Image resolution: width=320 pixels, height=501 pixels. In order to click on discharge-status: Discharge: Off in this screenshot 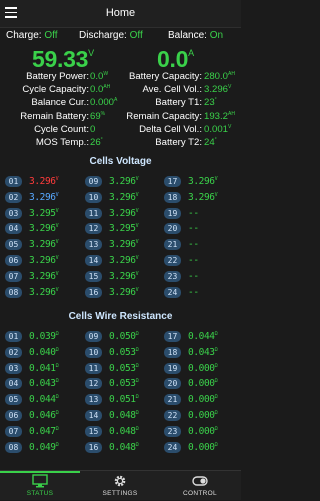, I will do `click(111, 35)`.